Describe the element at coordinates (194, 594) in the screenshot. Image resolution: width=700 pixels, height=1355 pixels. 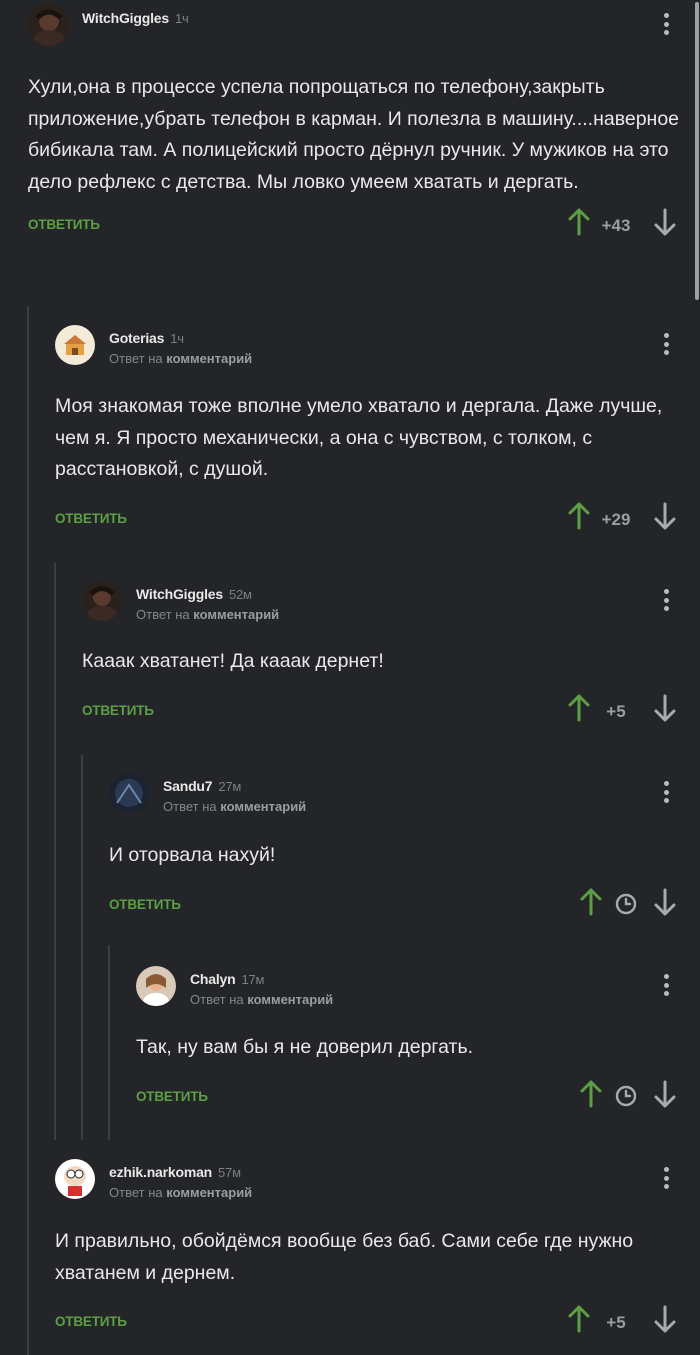
I see `author-name: WitchGiggles 52м` at that location.